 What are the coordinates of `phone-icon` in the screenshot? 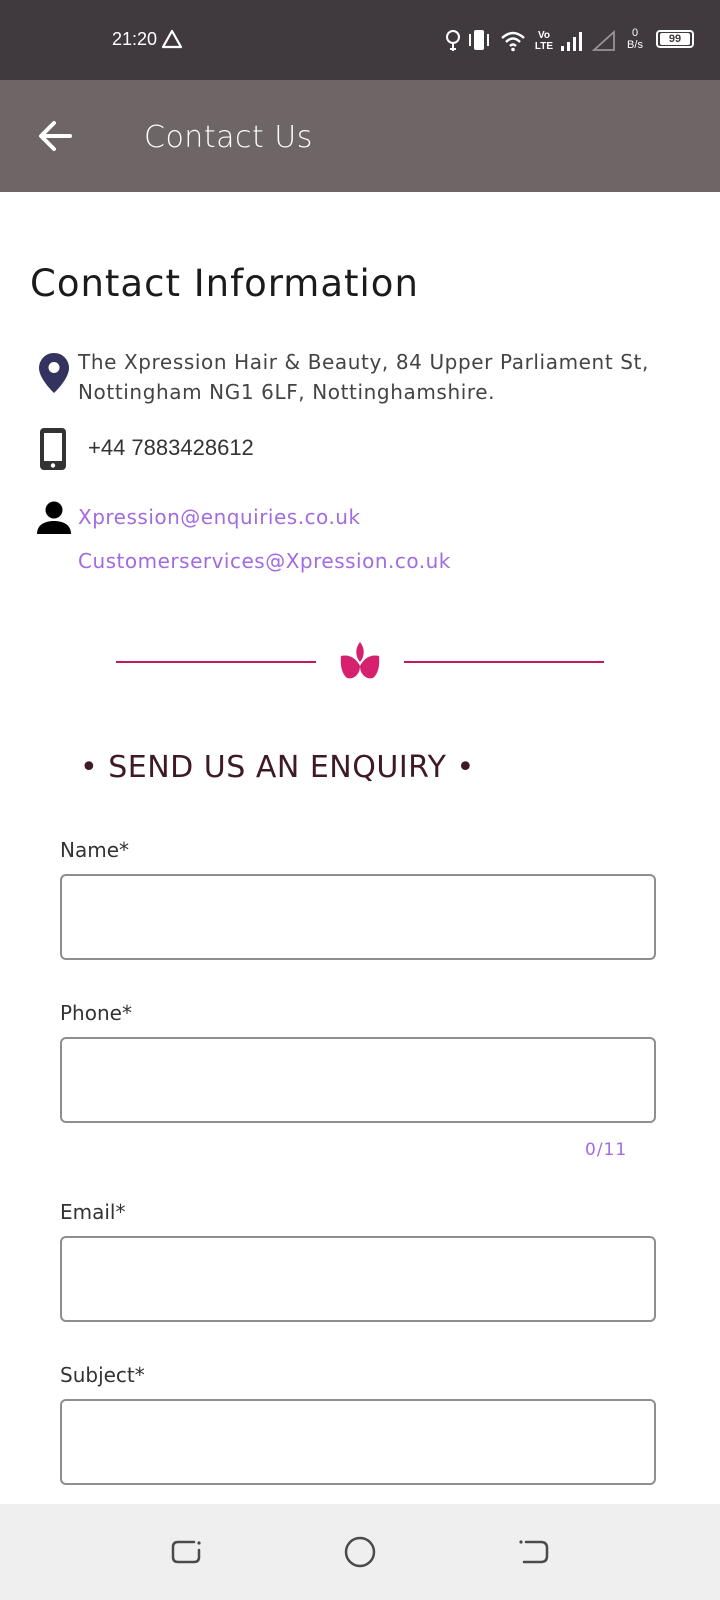 It's located at (53, 449).